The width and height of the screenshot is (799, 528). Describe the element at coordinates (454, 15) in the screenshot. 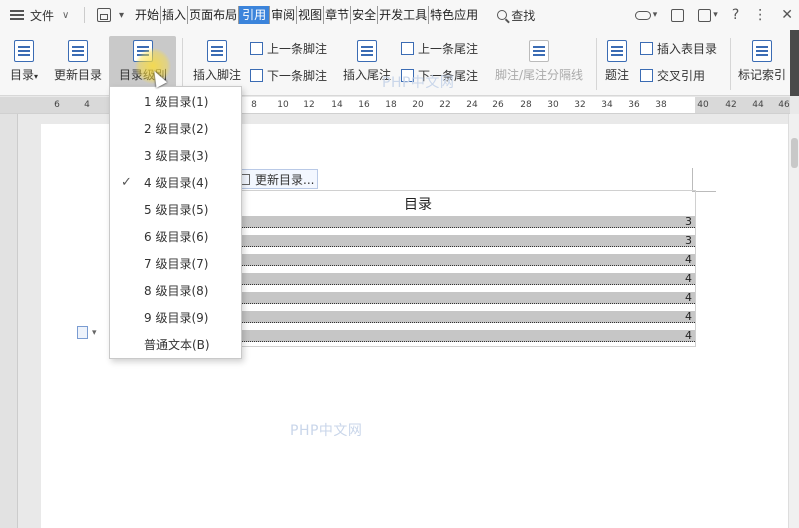

I see `tab-special-apps: 特色应用` at that location.